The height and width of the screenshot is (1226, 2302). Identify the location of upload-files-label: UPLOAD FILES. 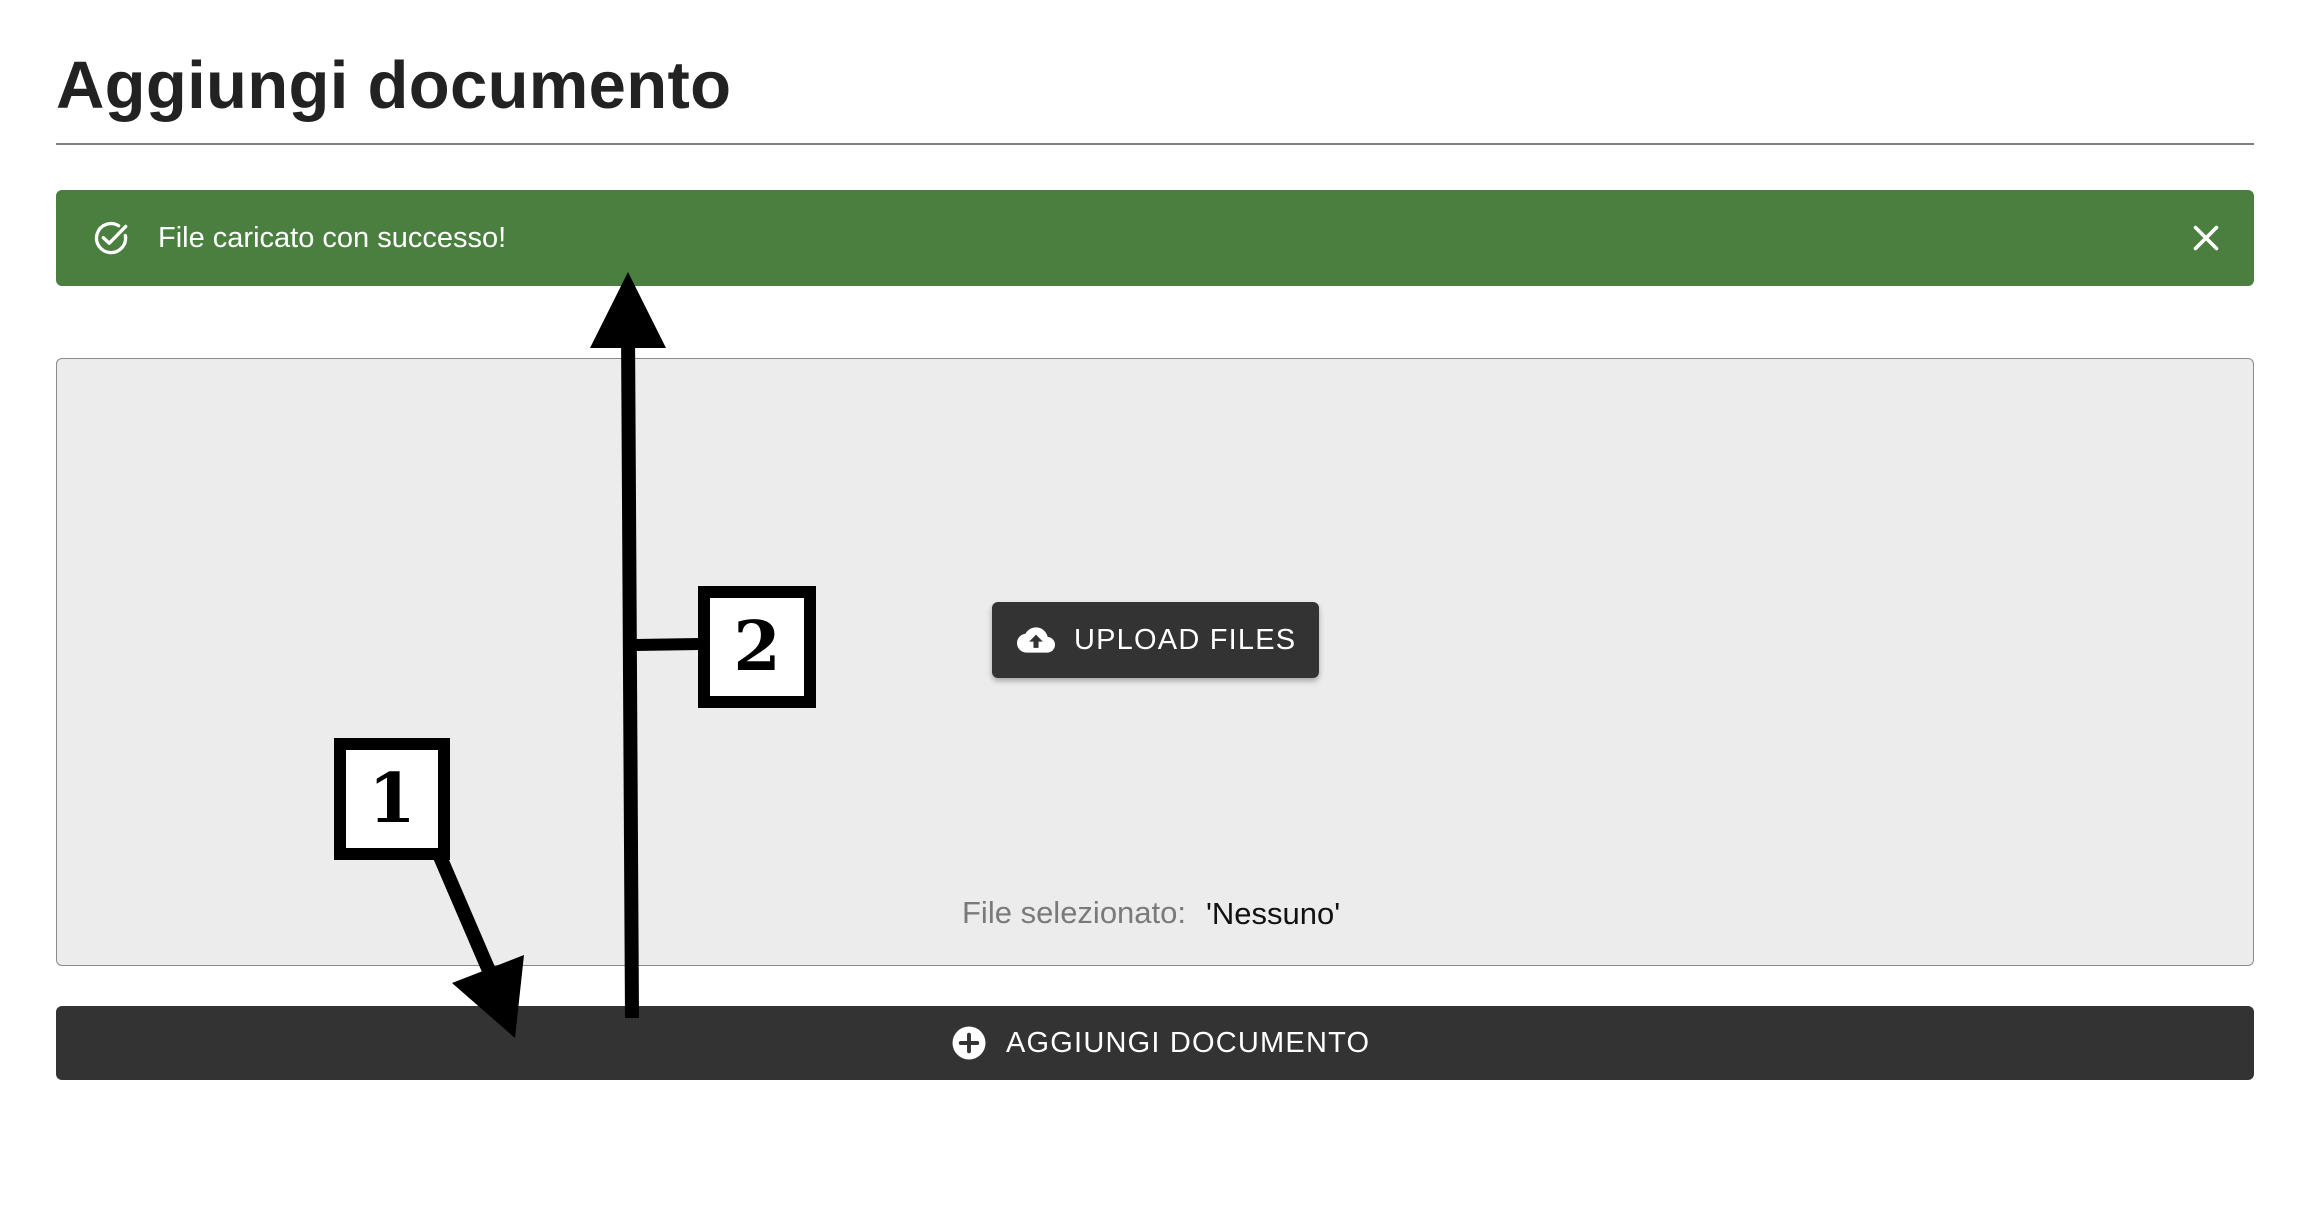
(1185, 640).